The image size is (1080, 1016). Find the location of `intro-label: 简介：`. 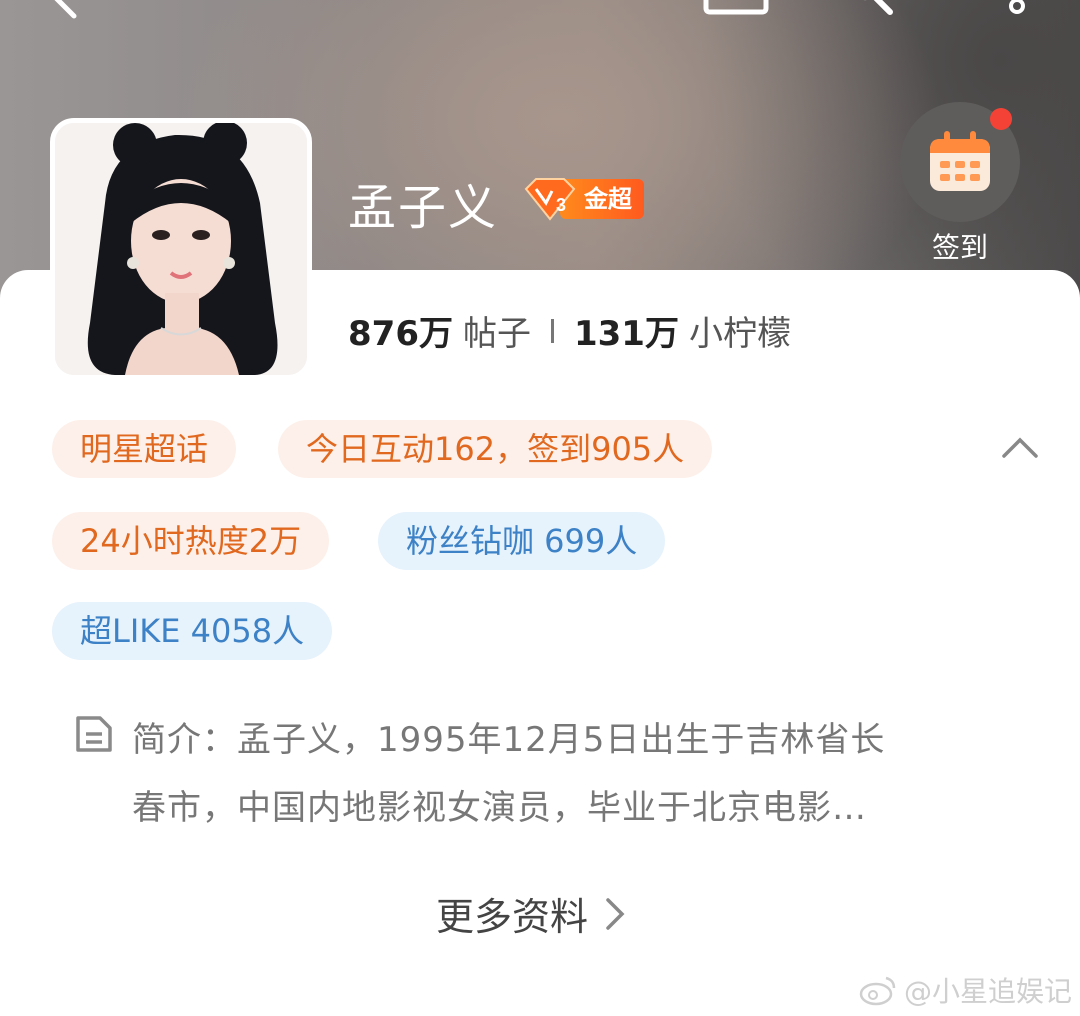

intro-label: 简介： is located at coordinates (184, 740).